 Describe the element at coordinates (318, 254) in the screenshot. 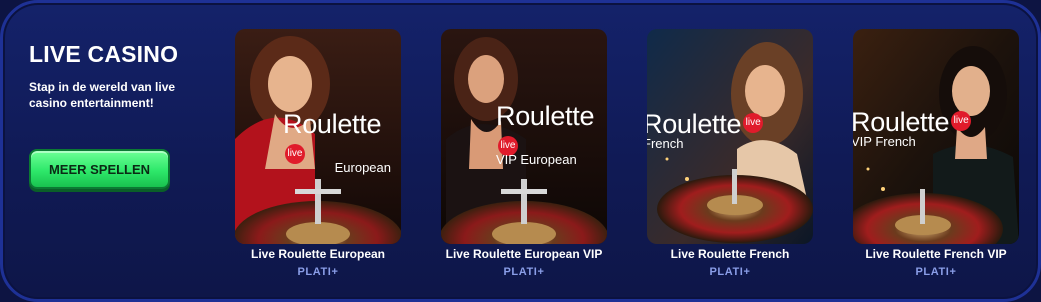

I see `game-title: Live Roulette European` at that location.